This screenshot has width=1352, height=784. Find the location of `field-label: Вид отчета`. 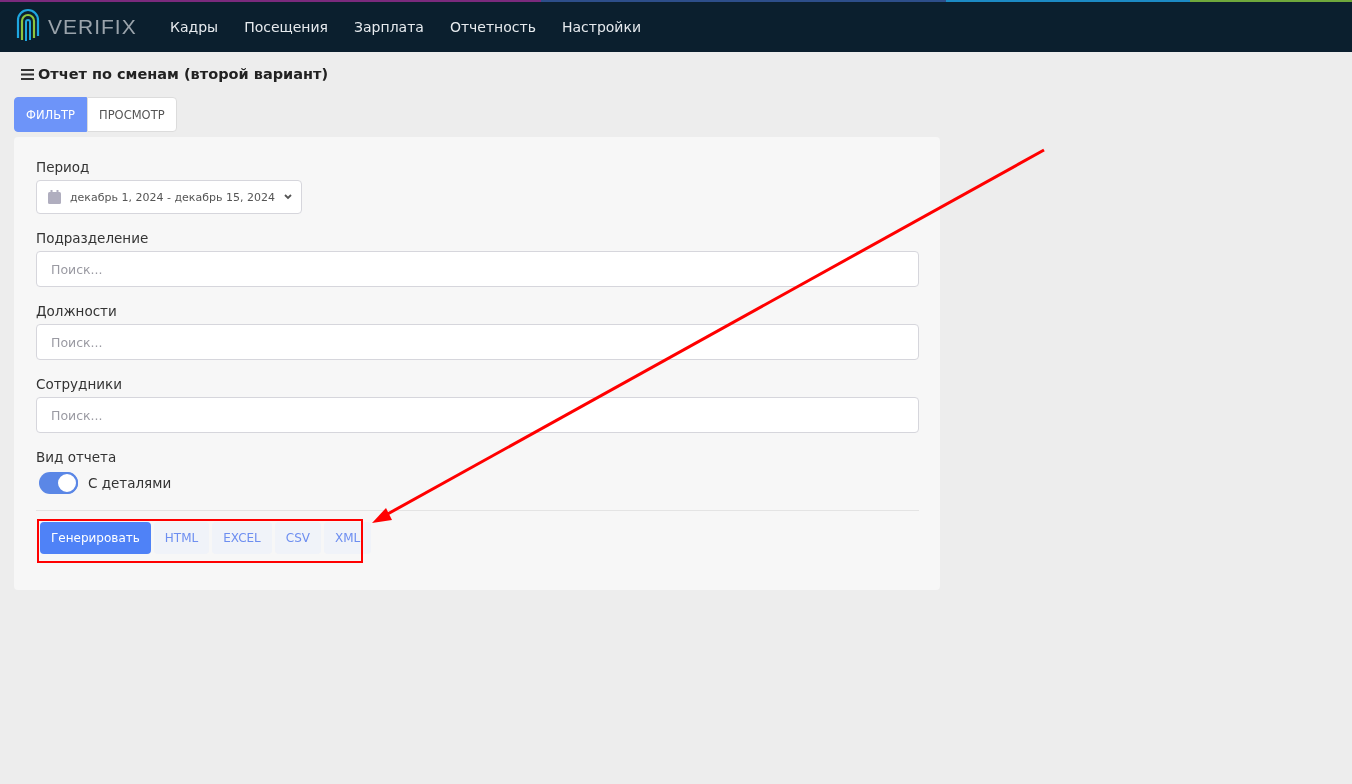

field-label: Вид отчета is located at coordinates (77, 457).